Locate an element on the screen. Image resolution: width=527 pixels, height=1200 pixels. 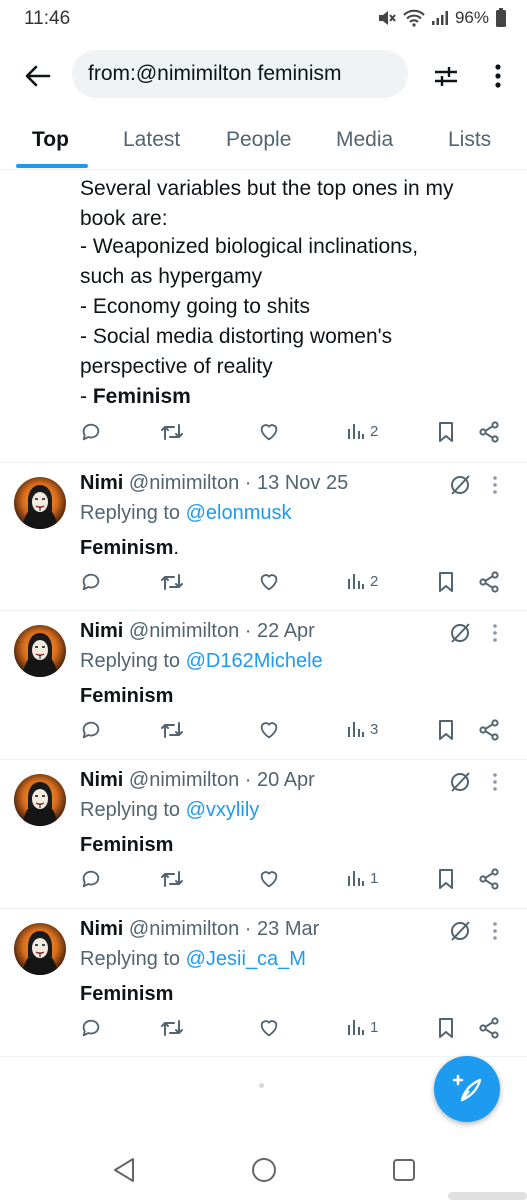
sliders-icon is located at coordinates (446, 76).